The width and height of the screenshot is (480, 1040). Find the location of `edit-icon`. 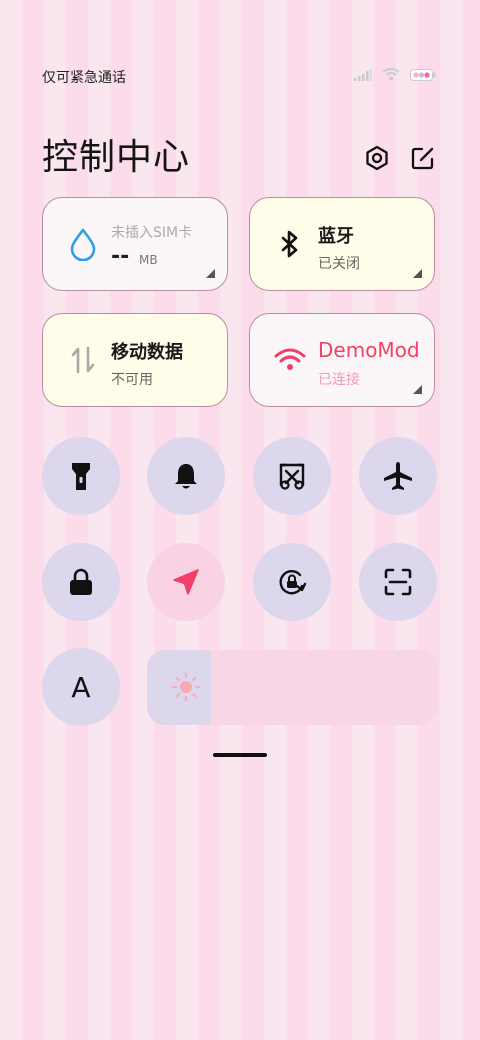

edit-icon is located at coordinates (422, 158).